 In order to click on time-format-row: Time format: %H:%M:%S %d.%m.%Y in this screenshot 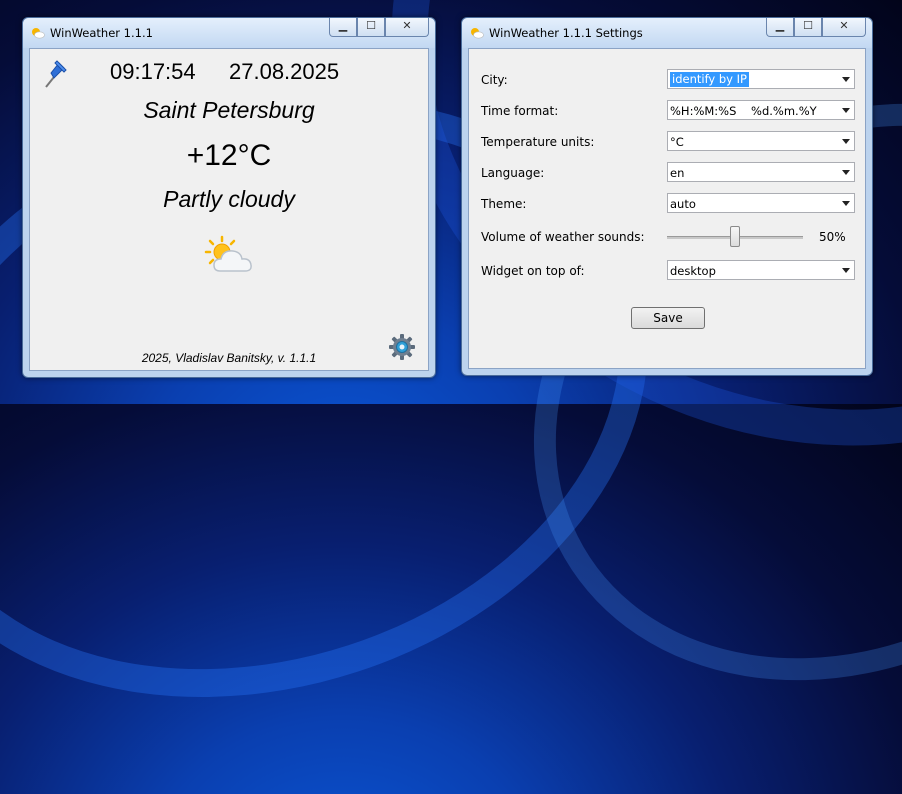, I will do `click(671, 111)`.